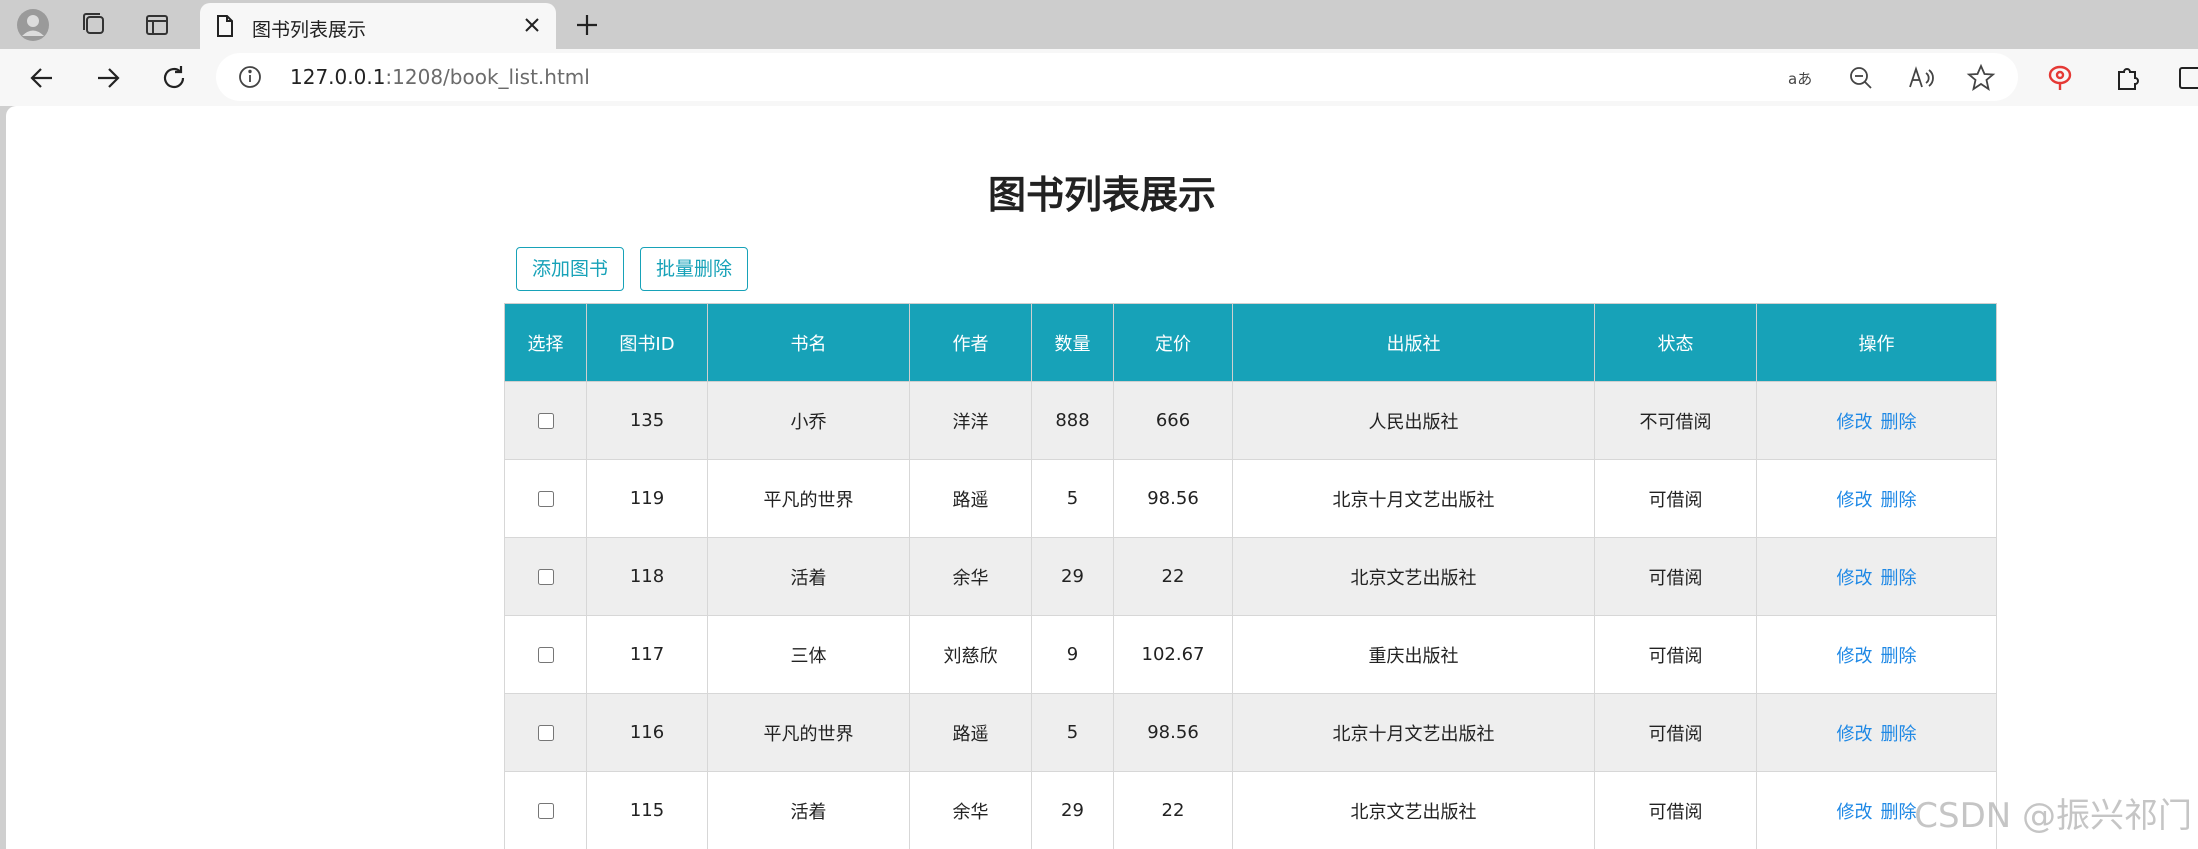 This screenshot has height=849, width=2198. Describe the element at coordinates (970, 732) in the screenshot. I see `author-cell: 路遥` at that location.